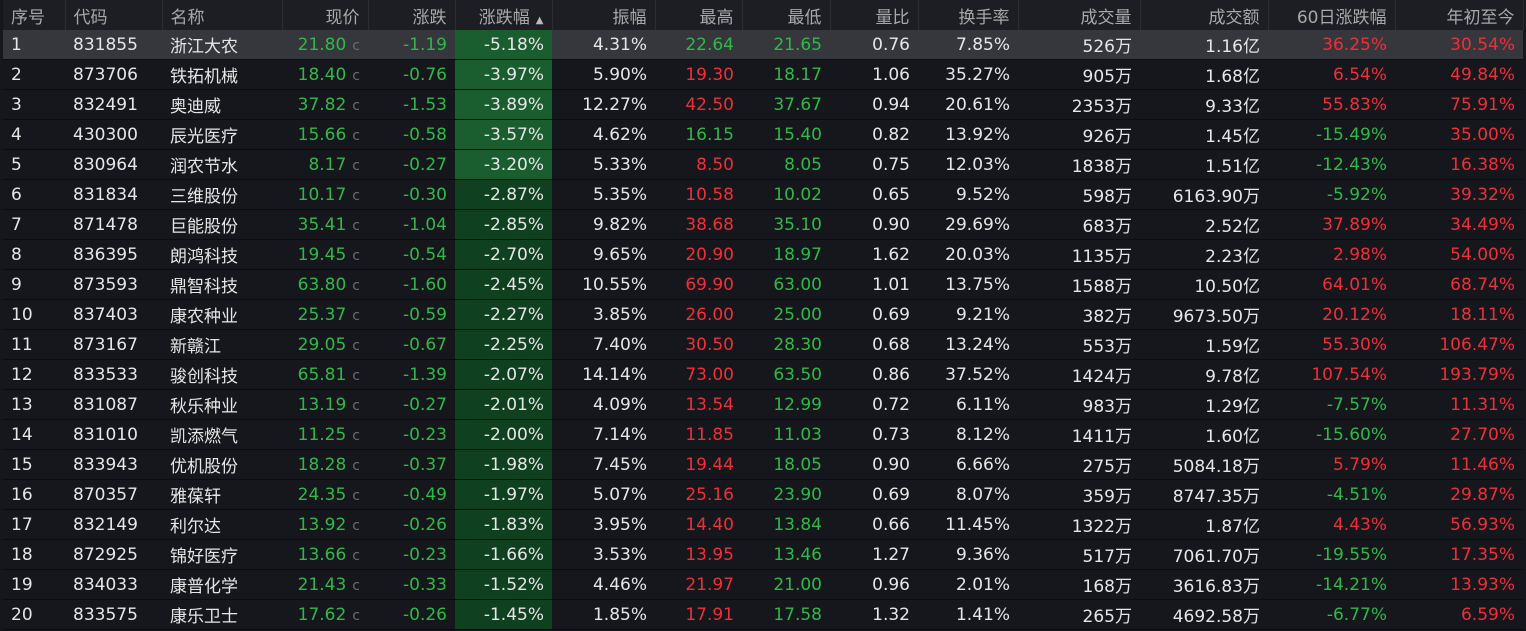 This screenshot has height=631, width=1526. Describe the element at coordinates (105, 524) in the screenshot. I see `code-value: 832149` at that location.